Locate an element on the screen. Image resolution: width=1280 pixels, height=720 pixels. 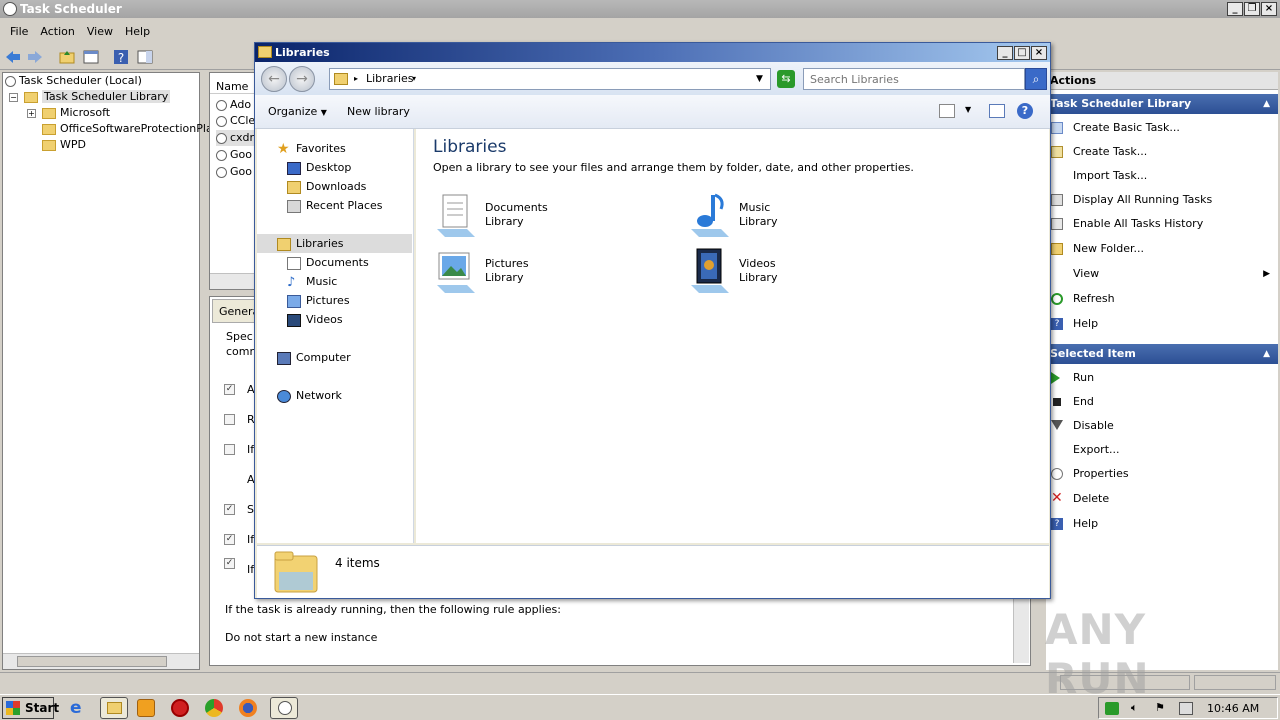
action-view: View ▶ is located at coordinates (1162, 274).